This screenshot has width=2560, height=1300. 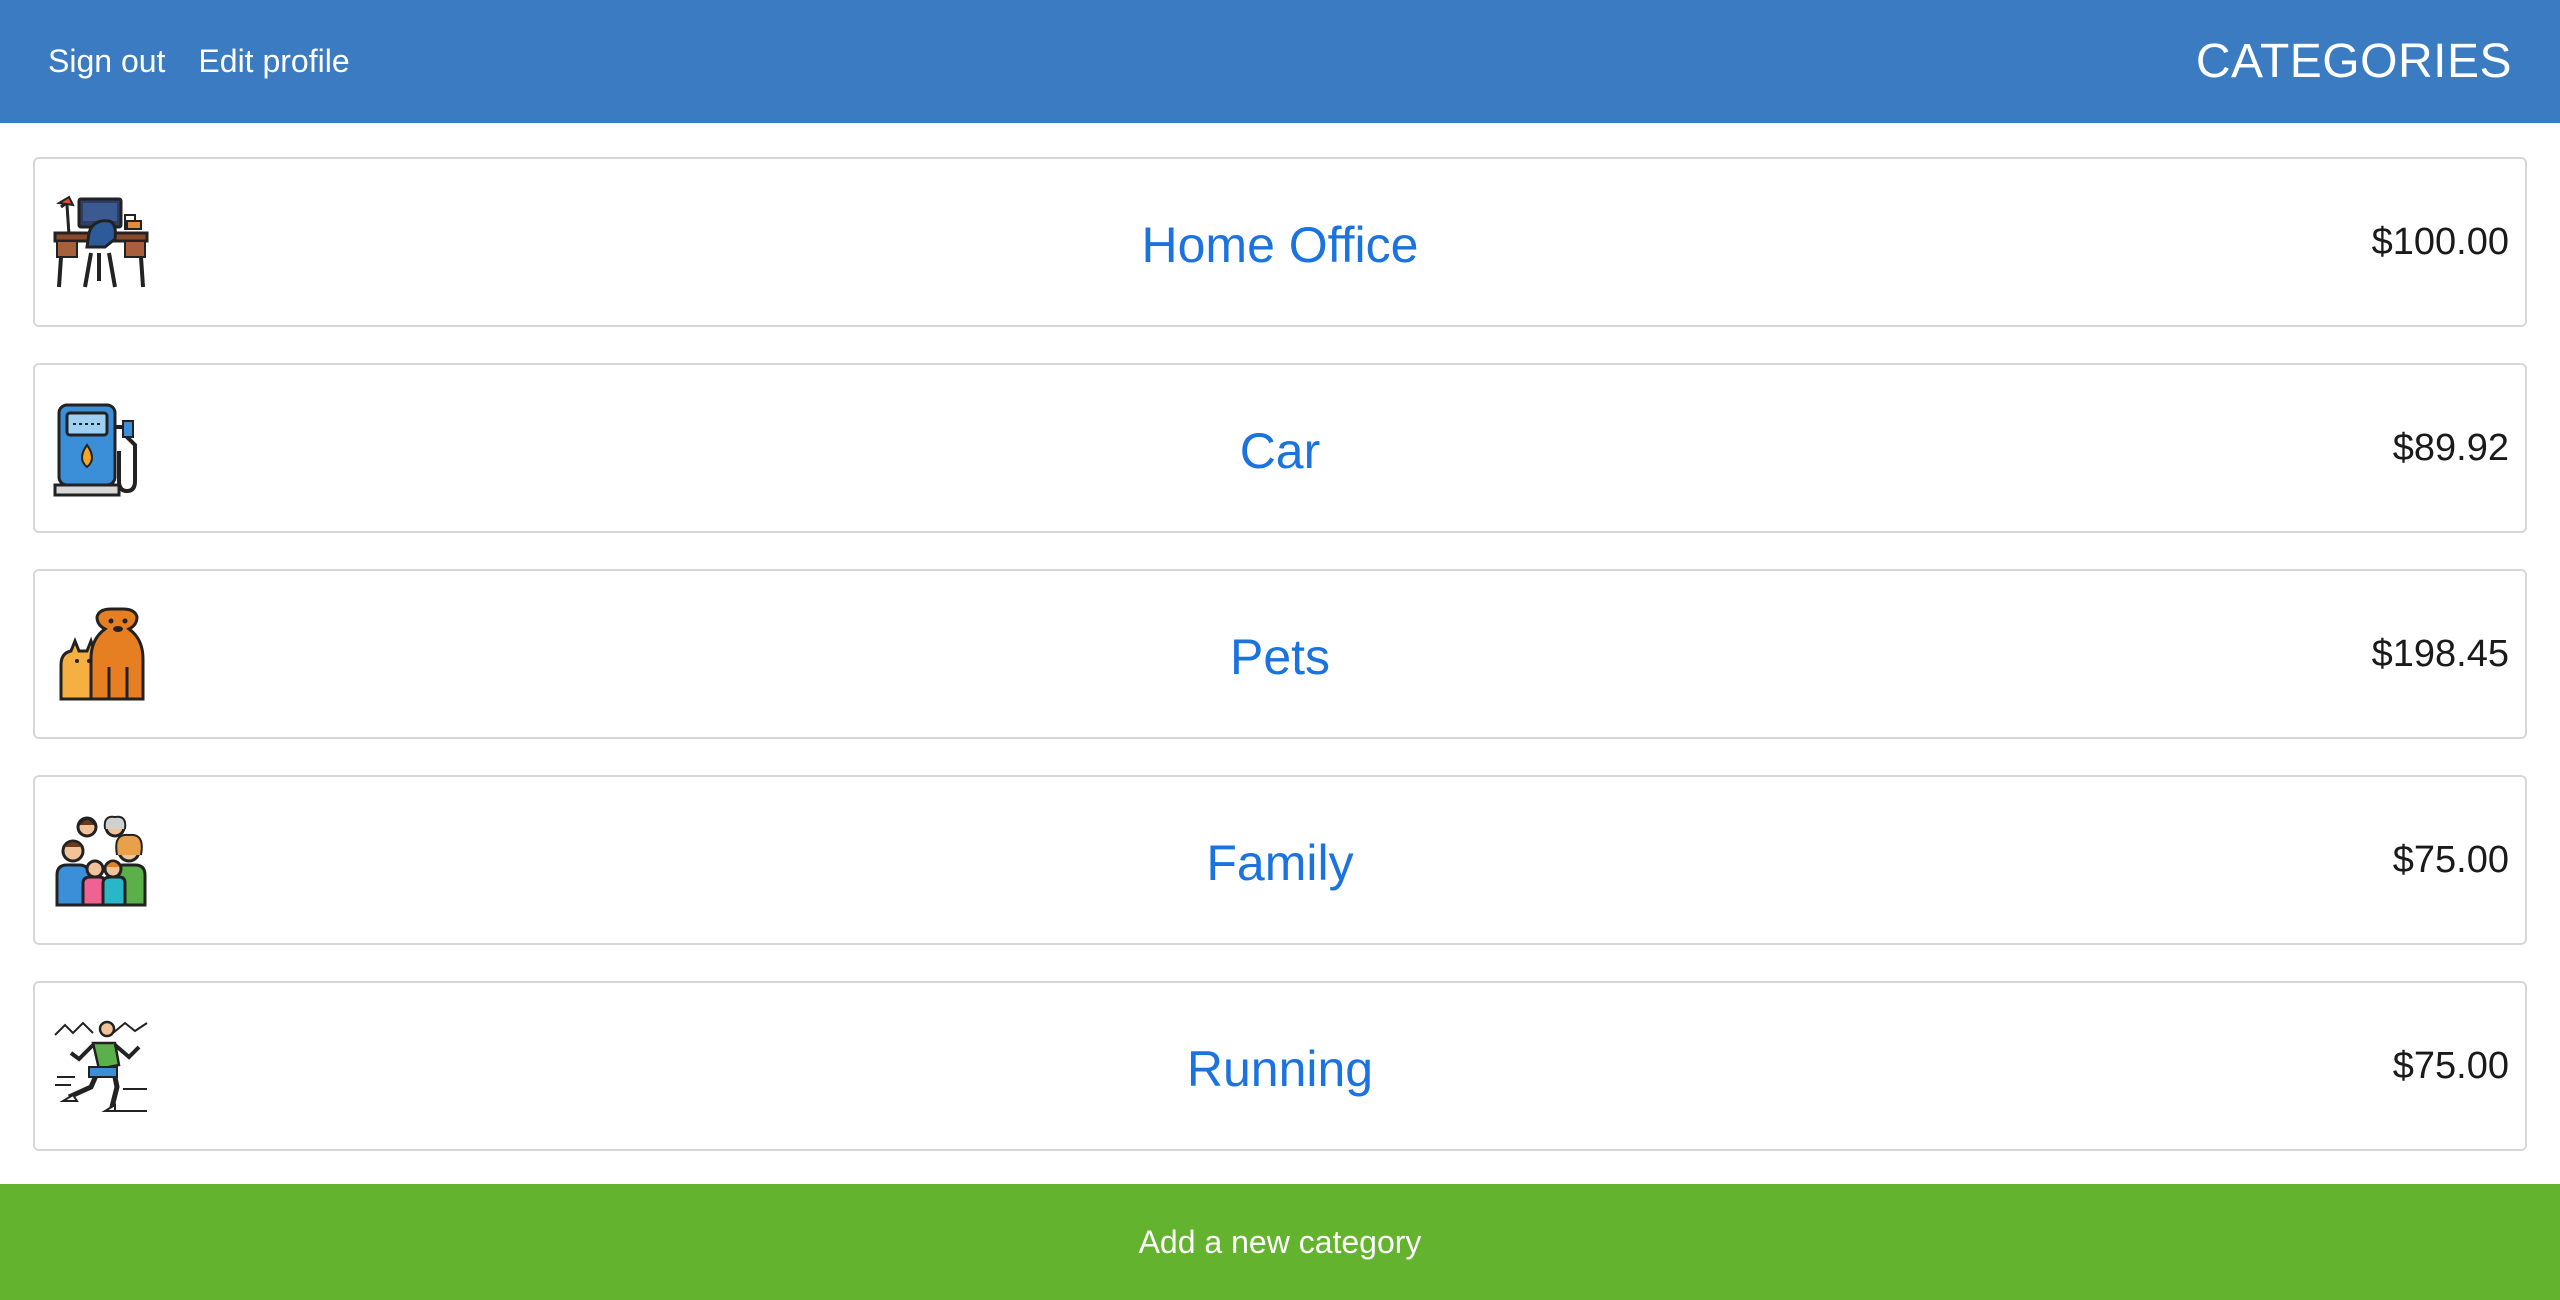 I want to click on category-card-car: Car $89.92, so click(x=1280, y=448).